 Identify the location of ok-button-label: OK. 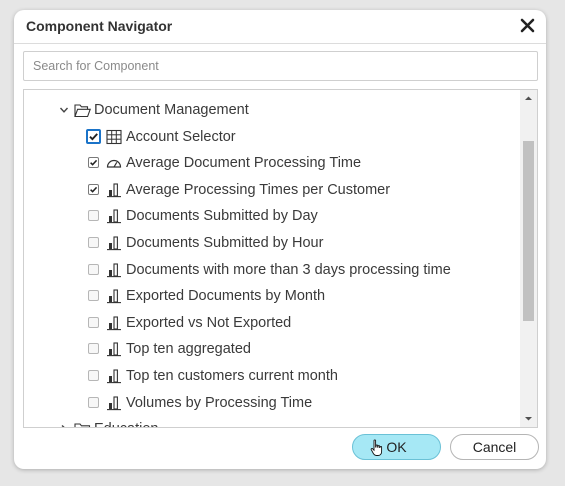
(396, 447).